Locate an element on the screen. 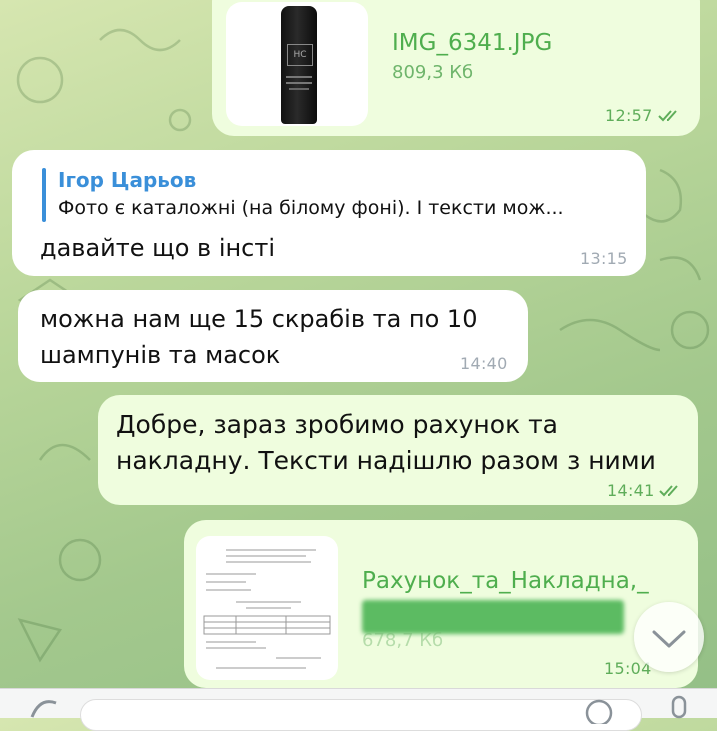  file-name: Рахунок_та_Накладна,_ is located at coordinates (505, 581).